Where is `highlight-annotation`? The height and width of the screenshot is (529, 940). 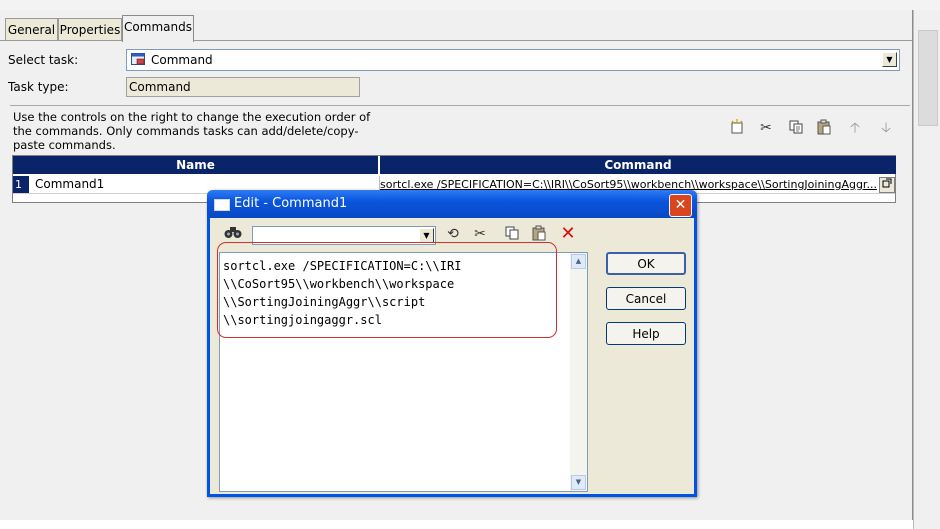 highlight-annotation is located at coordinates (387, 290).